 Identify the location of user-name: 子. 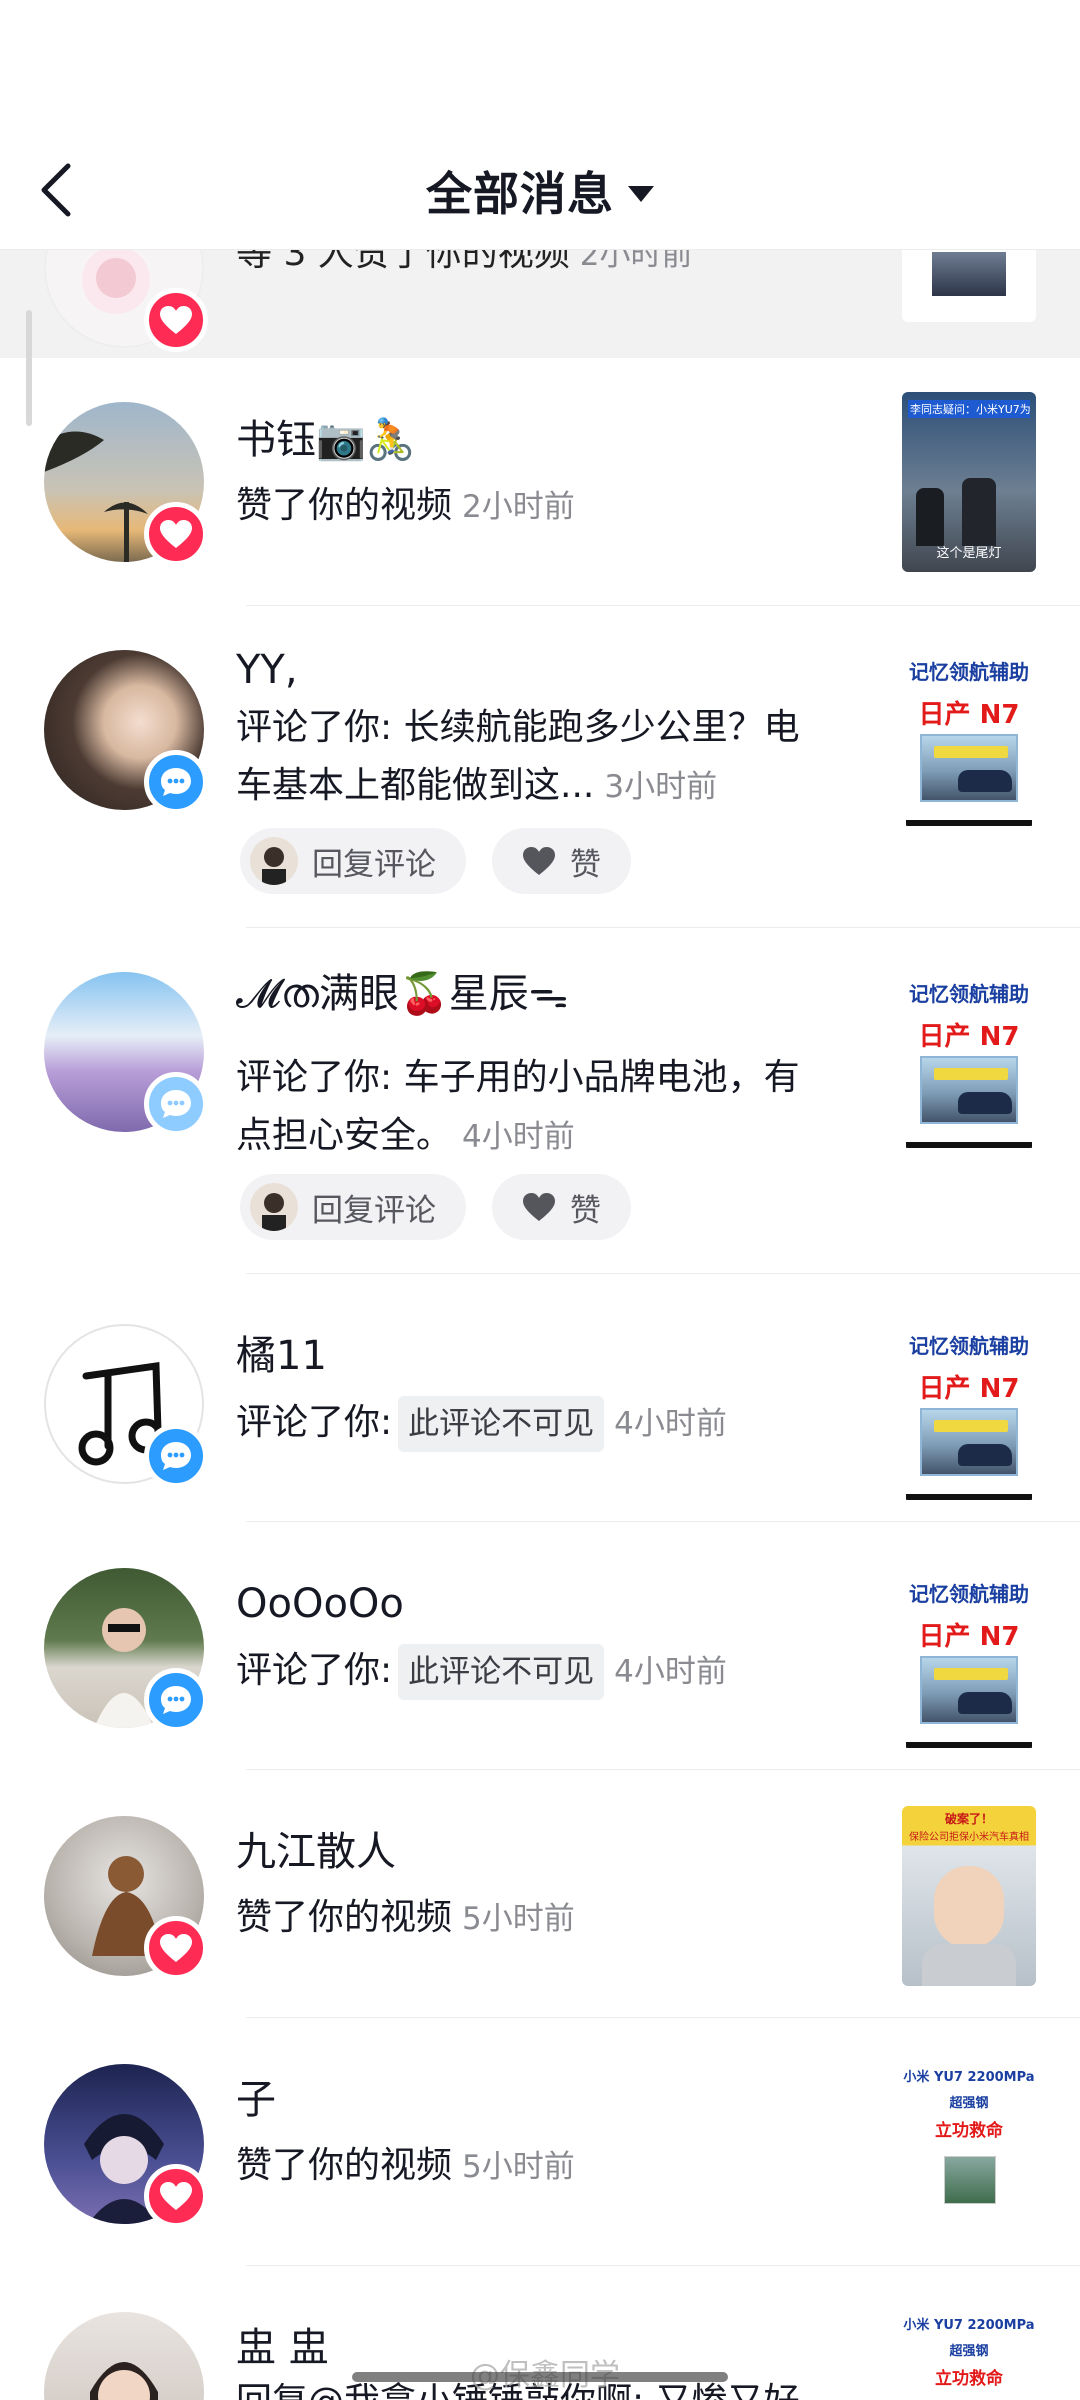
(256, 2100).